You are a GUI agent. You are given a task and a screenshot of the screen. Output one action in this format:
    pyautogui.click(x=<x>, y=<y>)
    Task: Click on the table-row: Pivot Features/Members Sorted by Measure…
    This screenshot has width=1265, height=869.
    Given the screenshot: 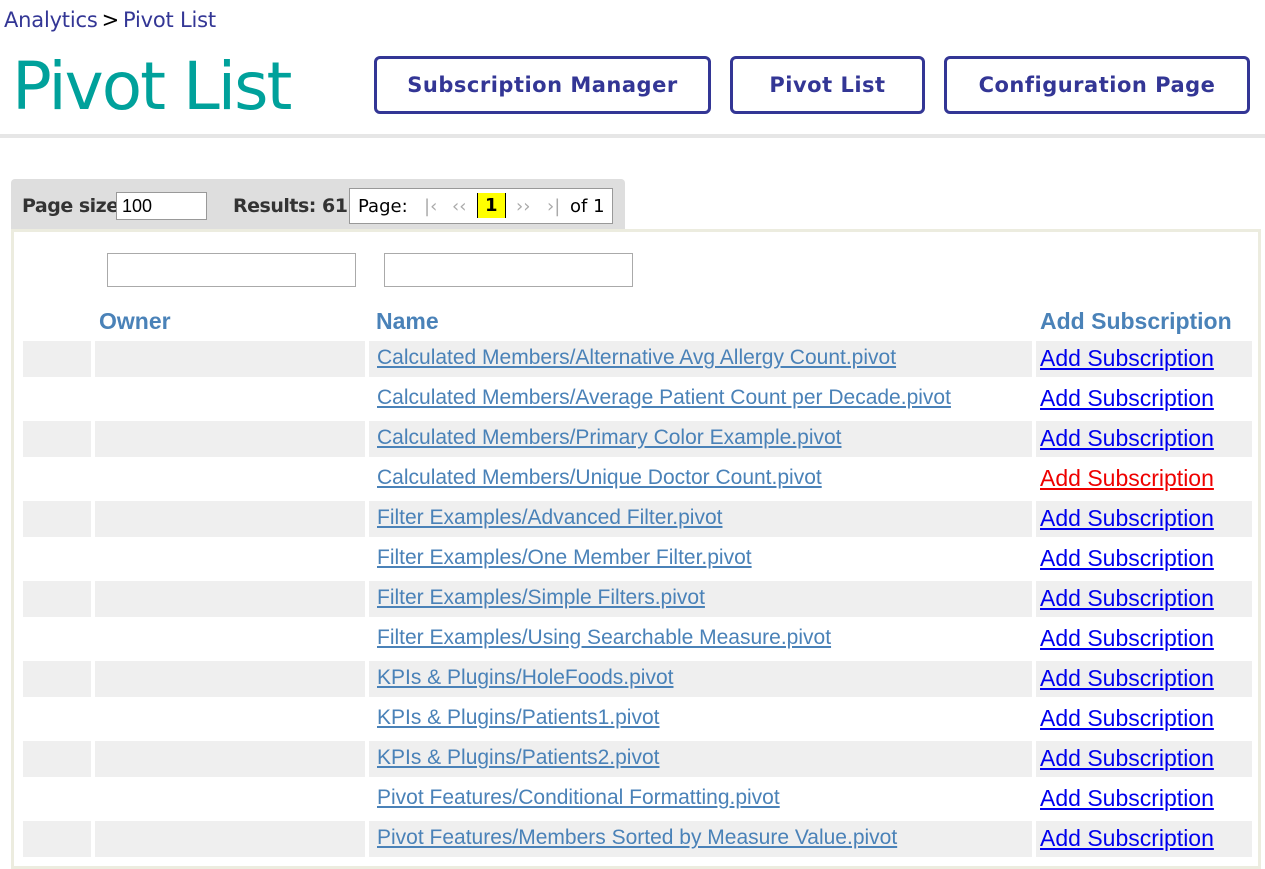 What is the action you would take?
    pyautogui.click(x=637, y=839)
    